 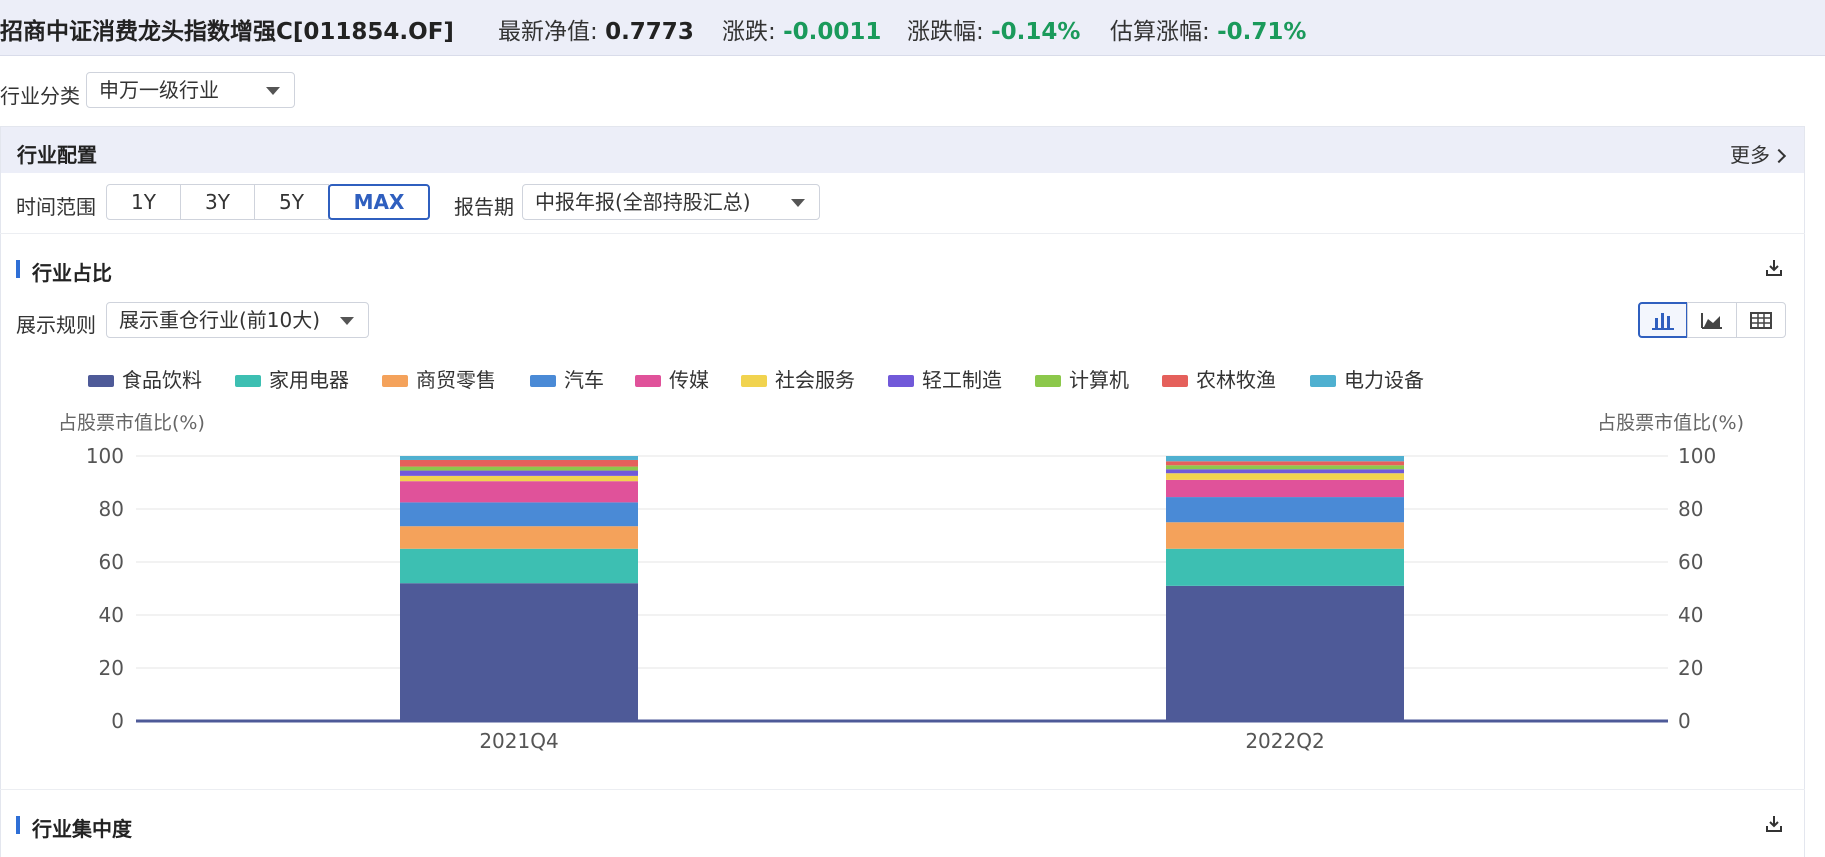 I want to click on change-stat: 涨跌: -0.0011, so click(x=801, y=29).